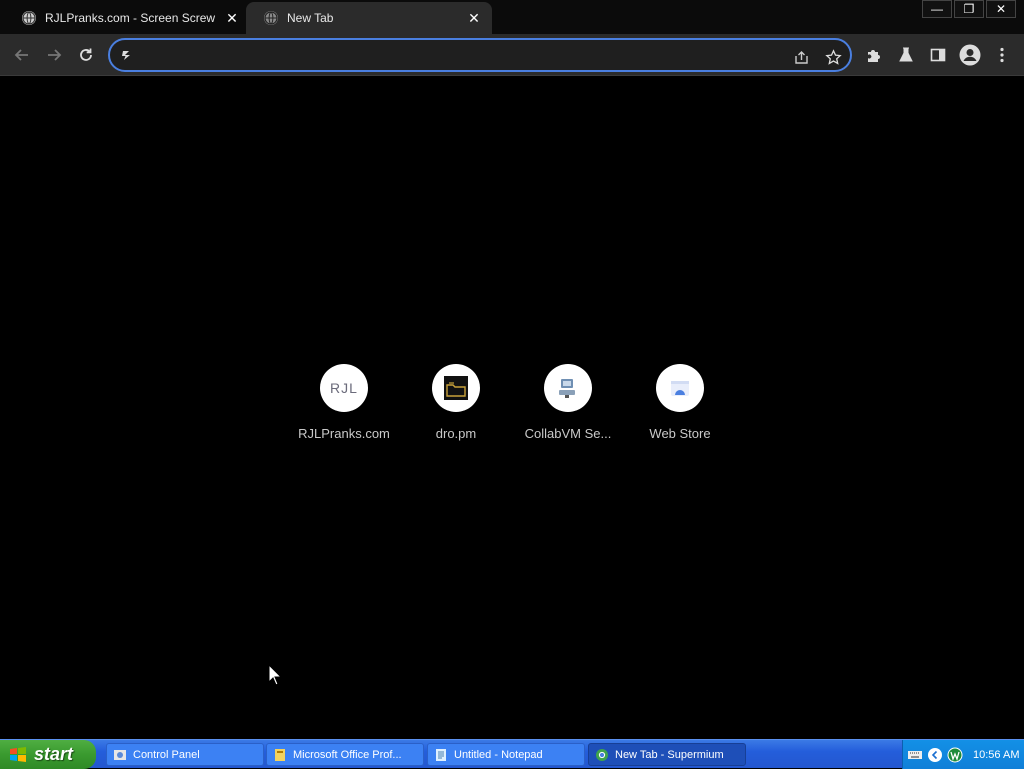 The width and height of the screenshot is (1024, 769). I want to click on task-supermium: New Tab - Supermium, so click(667, 754).